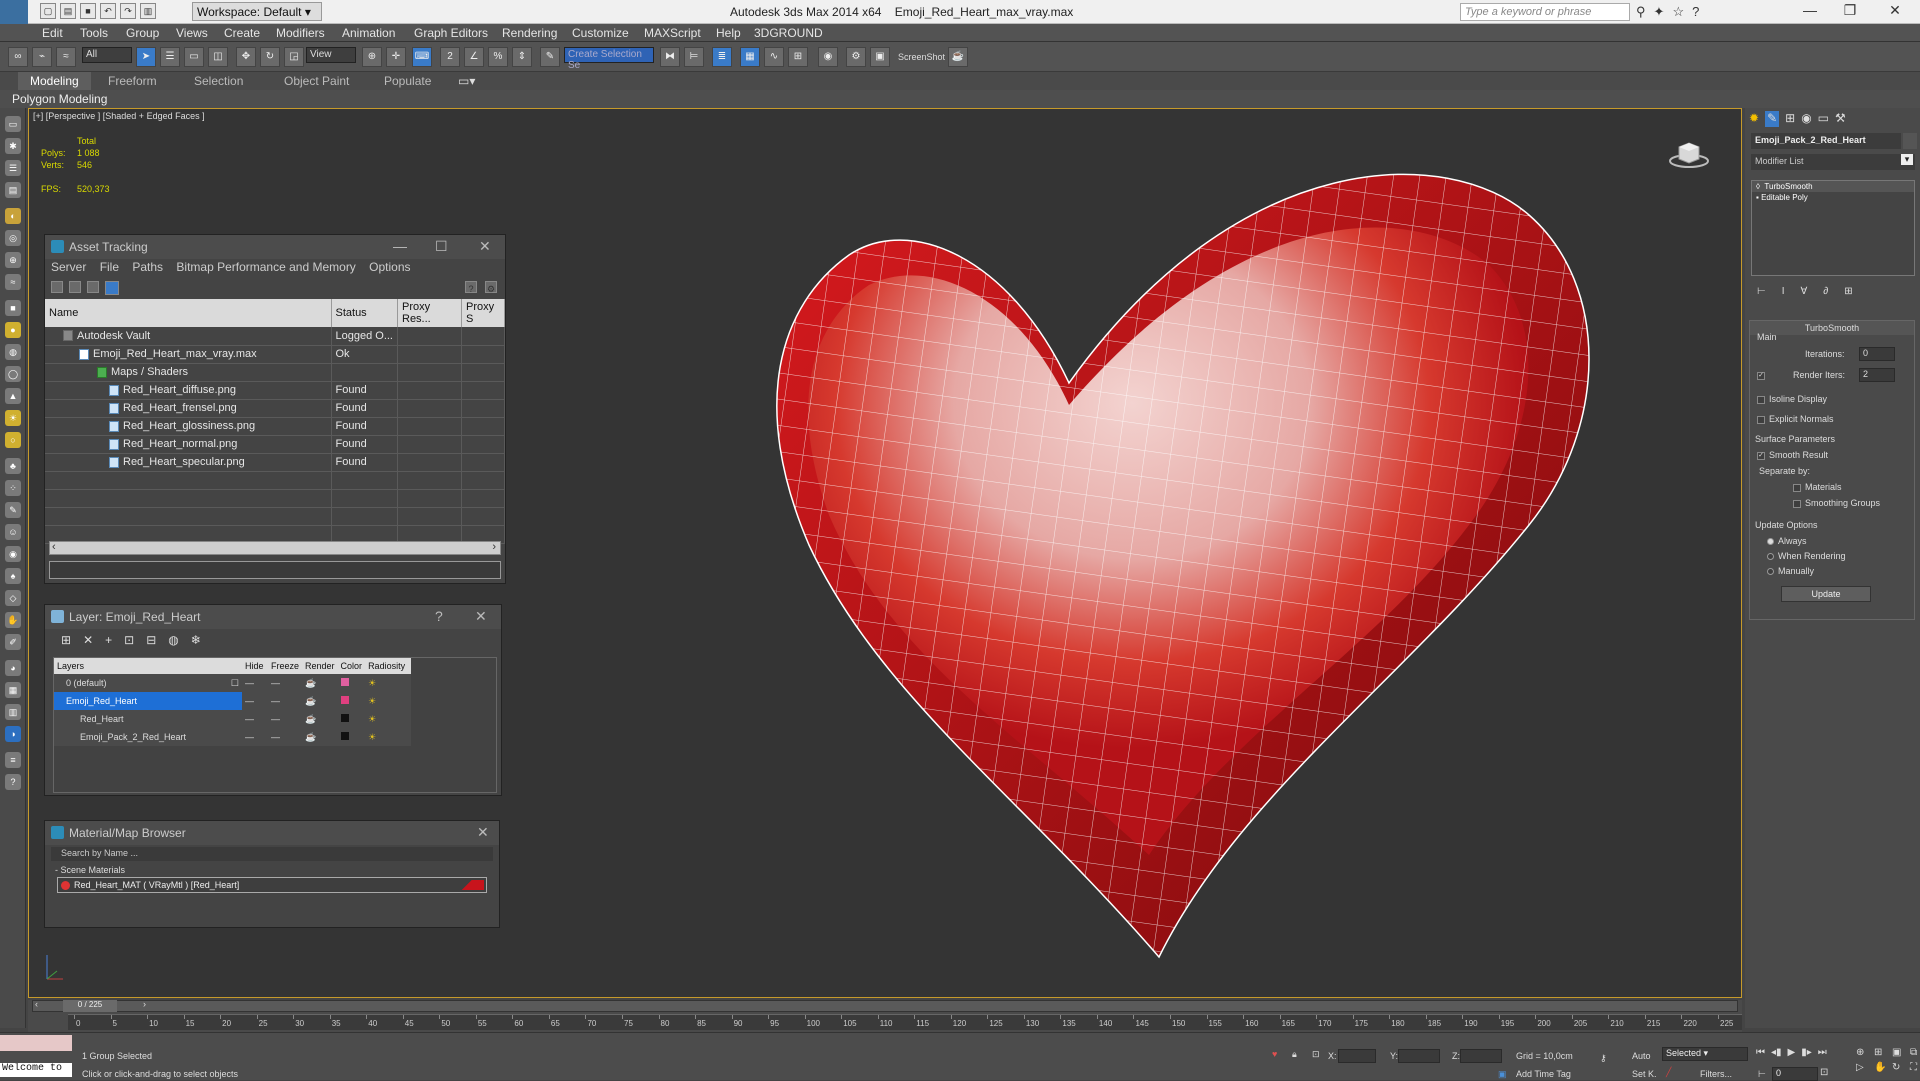  Describe the element at coordinates (466, 81) in the screenshot. I see `ribbon-options-icon: ▭▾` at that location.